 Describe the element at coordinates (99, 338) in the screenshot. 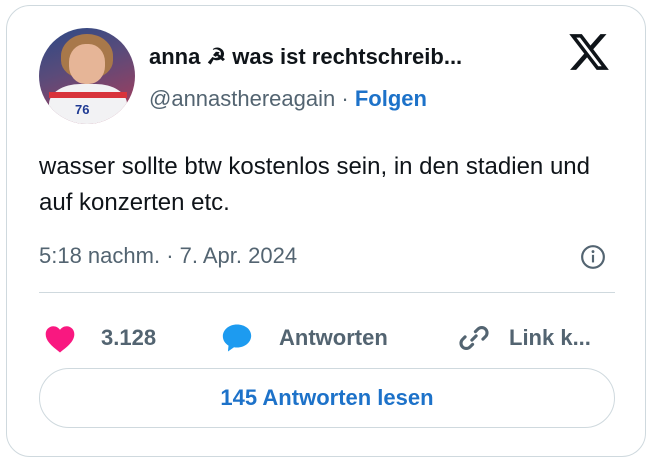

I see `like-button: 3.128` at that location.